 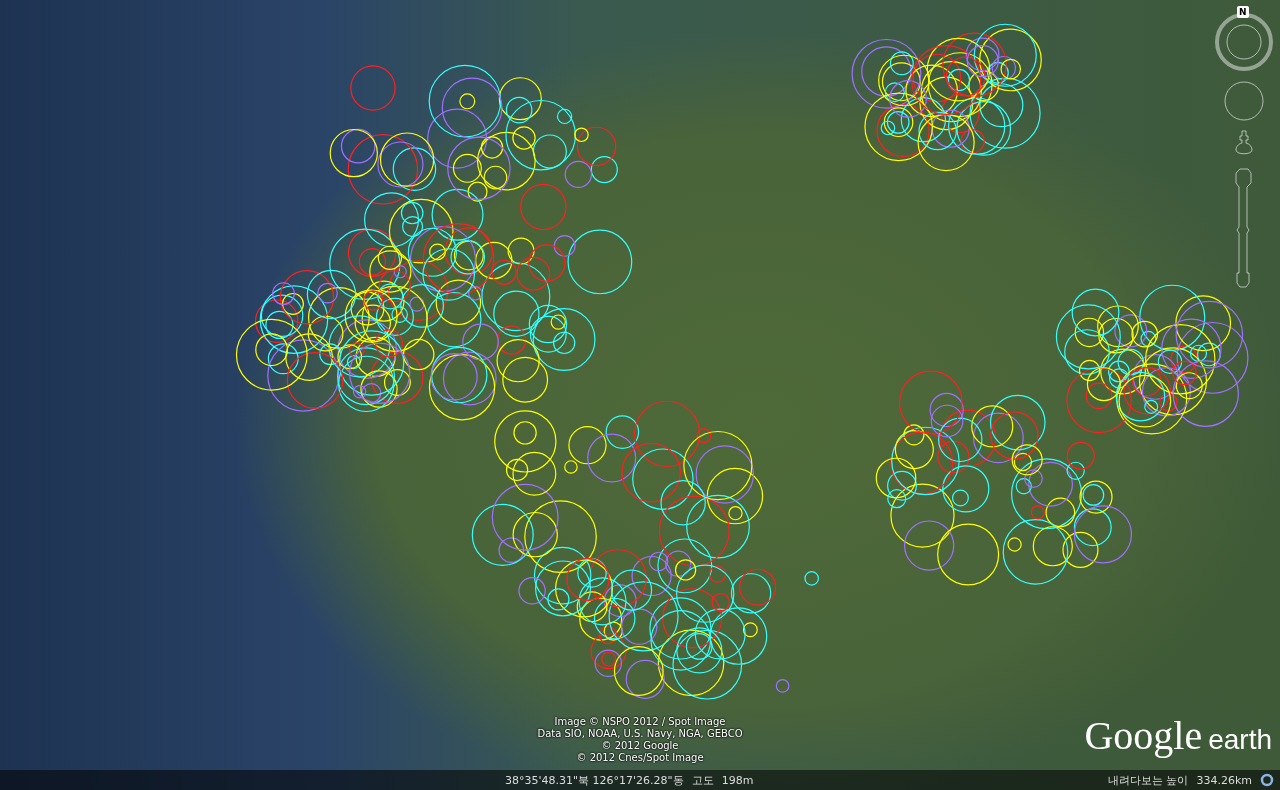 I want to click on eye-altitude-label: 내려다보는 높이, so click(x=1148, y=780).